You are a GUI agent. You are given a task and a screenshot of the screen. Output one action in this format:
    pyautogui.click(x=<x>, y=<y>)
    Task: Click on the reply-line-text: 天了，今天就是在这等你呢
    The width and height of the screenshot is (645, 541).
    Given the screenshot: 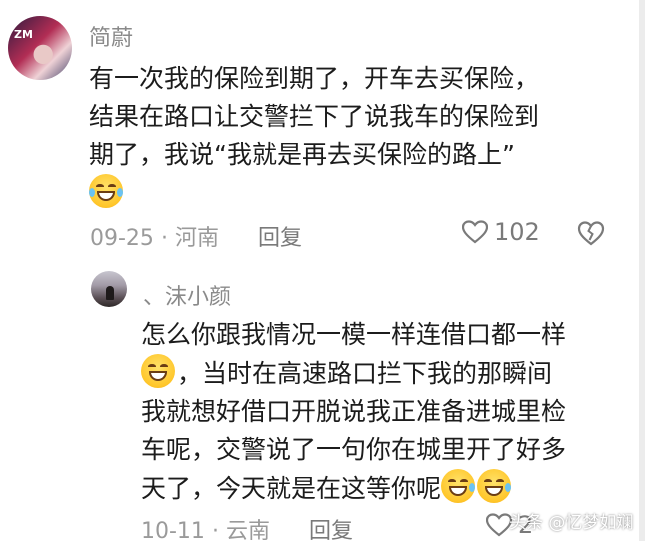 What is the action you would take?
    pyautogui.click(x=291, y=488)
    